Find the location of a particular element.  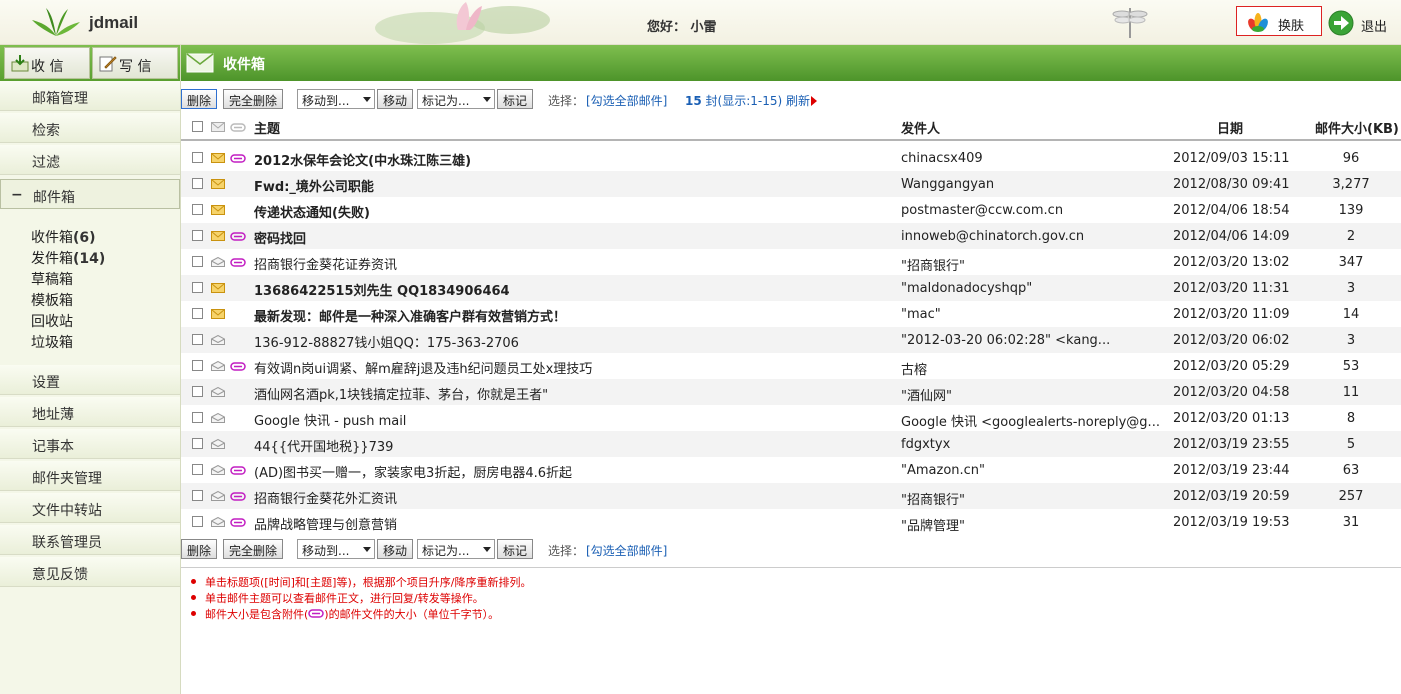

folder-templates: 模板箱 is located at coordinates (52, 300).